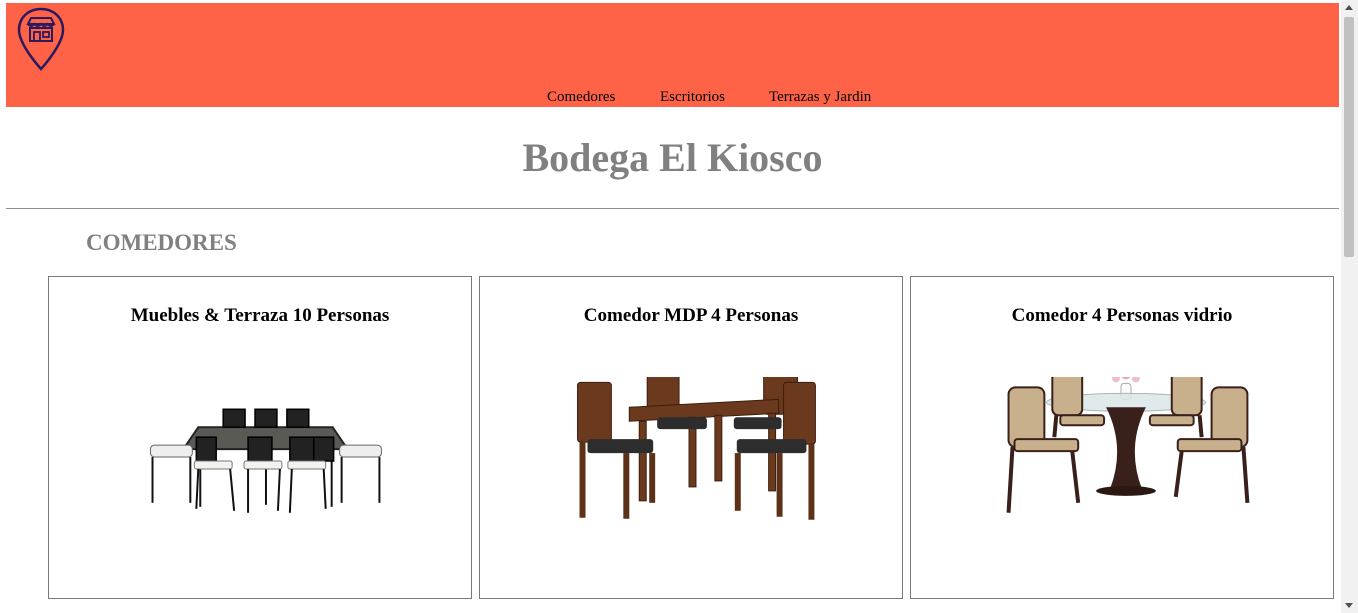 The width and height of the screenshot is (1358, 613). I want to click on vertical-scrollbar, so click(1349, 306).